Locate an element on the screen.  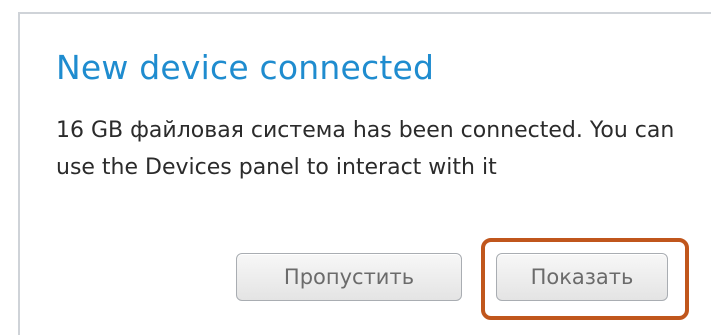
skip-button: Пропустить is located at coordinates (349, 277).